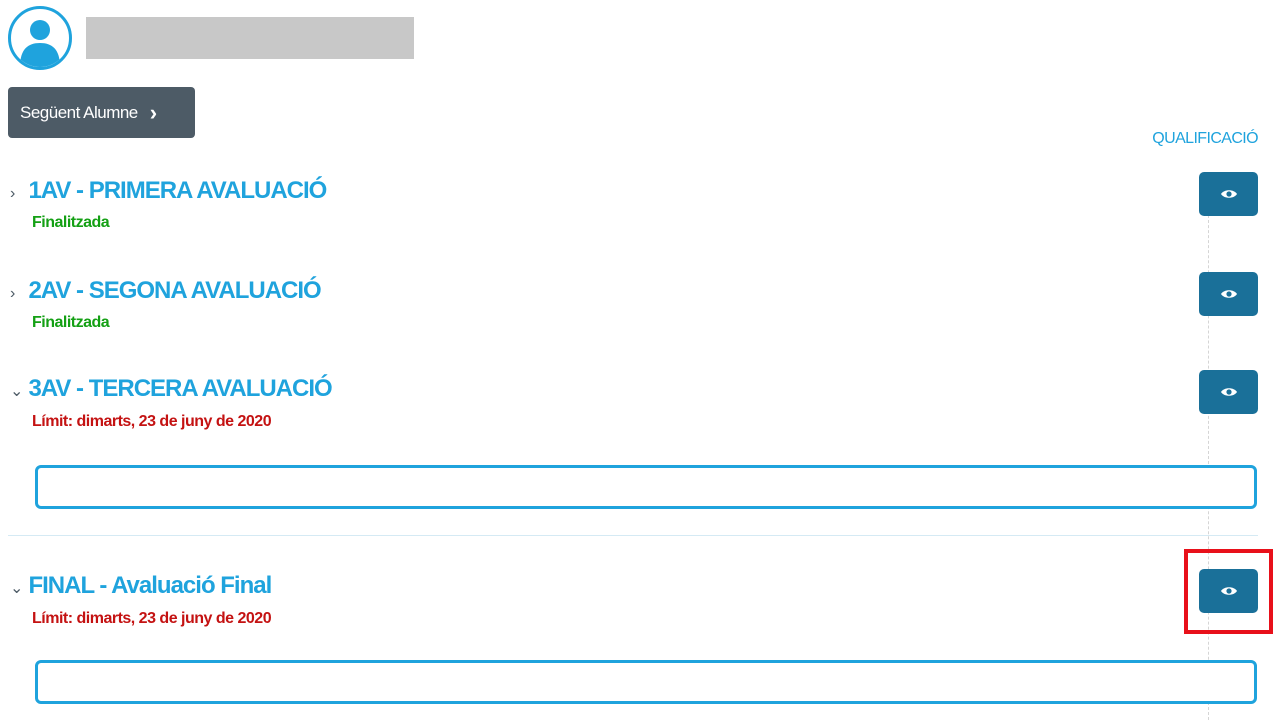 The width and height of the screenshot is (1285, 720). Describe the element at coordinates (174, 290) in the screenshot. I see `evaluation-title: 2AV - SEGONA AVALUACIÓ` at that location.